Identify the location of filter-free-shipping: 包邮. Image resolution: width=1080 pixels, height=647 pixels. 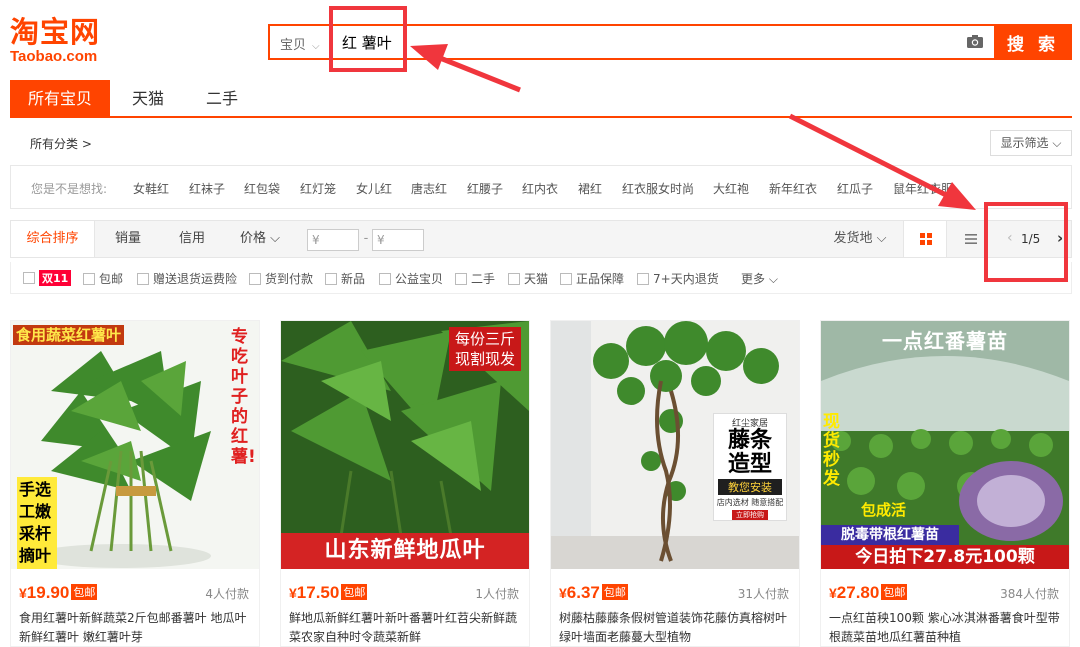
(103, 278).